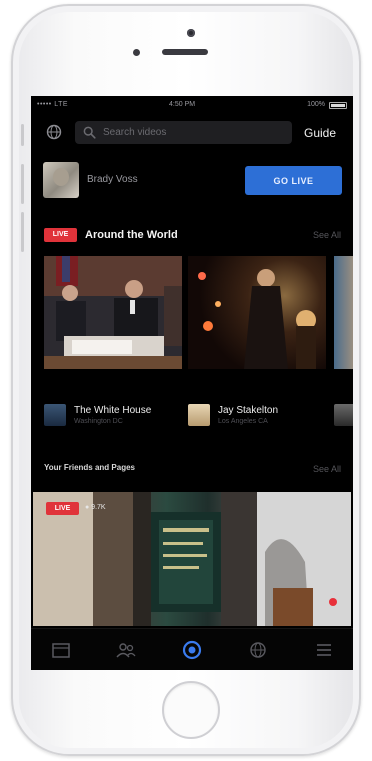 Image resolution: width=372 pixels, height=761 pixels. Describe the element at coordinates (126, 650) in the screenshot. I see `friends-icon` at that location.